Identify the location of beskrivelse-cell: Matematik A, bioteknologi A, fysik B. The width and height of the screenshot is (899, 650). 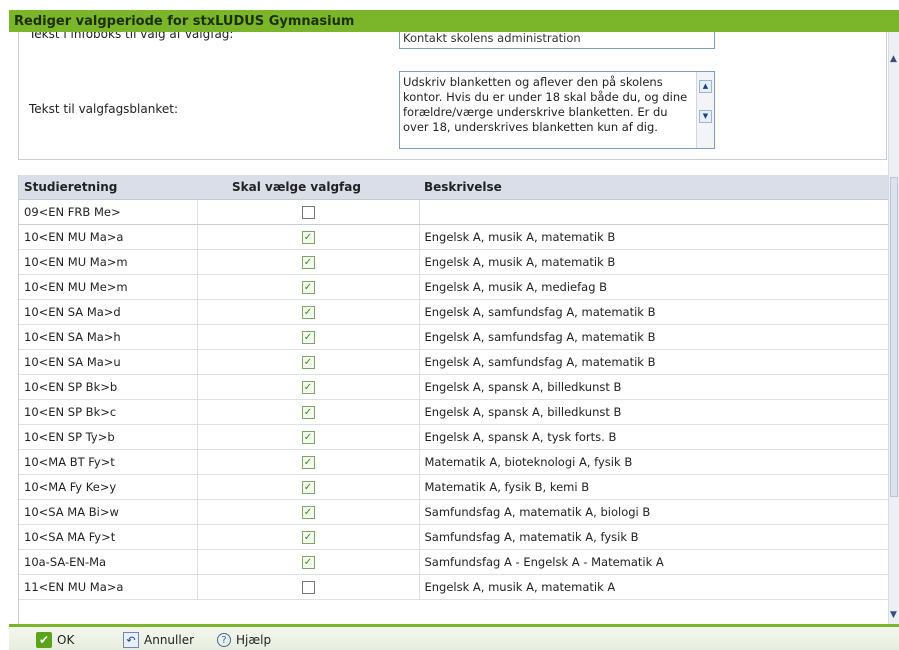
(653, 462).